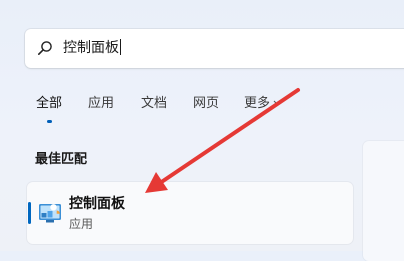 The width and height of the screenshot is (404, 261). I want to click on search-icon, so click(44, 48).